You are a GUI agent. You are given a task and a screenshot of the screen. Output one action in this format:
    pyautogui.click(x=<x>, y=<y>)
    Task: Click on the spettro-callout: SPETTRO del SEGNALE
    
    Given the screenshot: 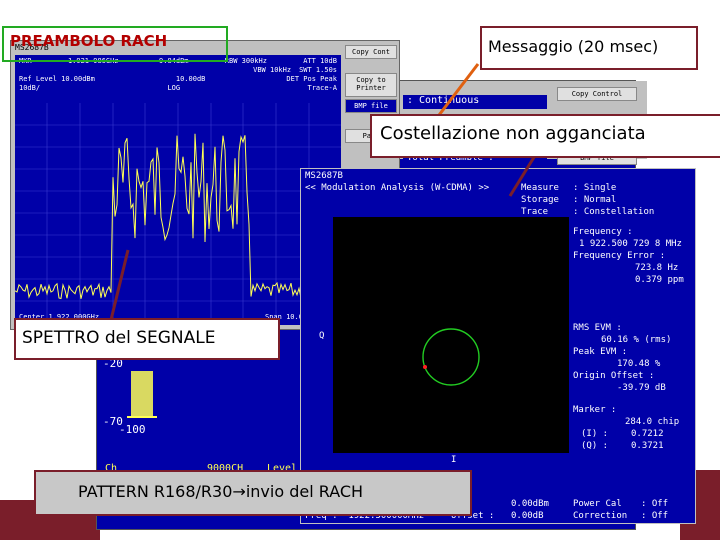 What is the action you would take?
    pyautogui.click(x=147, y=339)
    